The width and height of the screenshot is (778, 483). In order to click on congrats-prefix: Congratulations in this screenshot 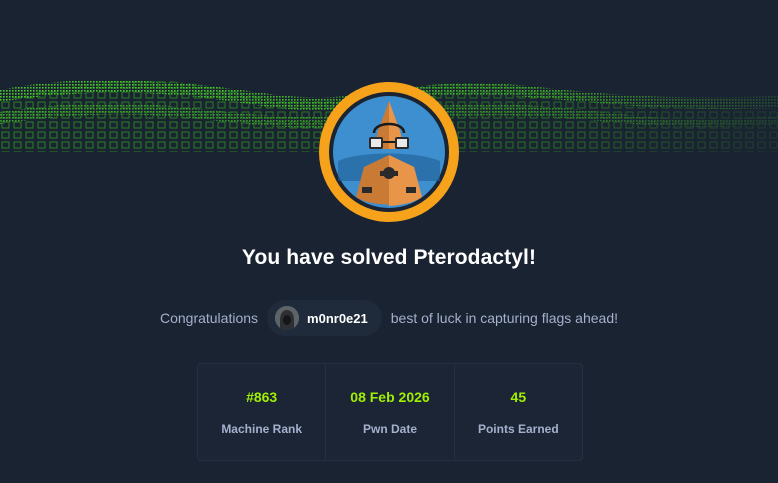, I will do `click(209, 318)`.